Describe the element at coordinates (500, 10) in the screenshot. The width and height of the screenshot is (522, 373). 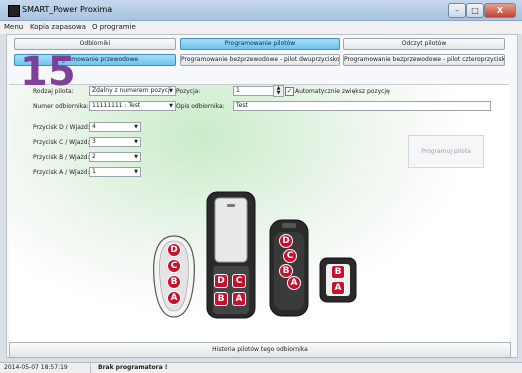
I see `close-button: X` at that location.